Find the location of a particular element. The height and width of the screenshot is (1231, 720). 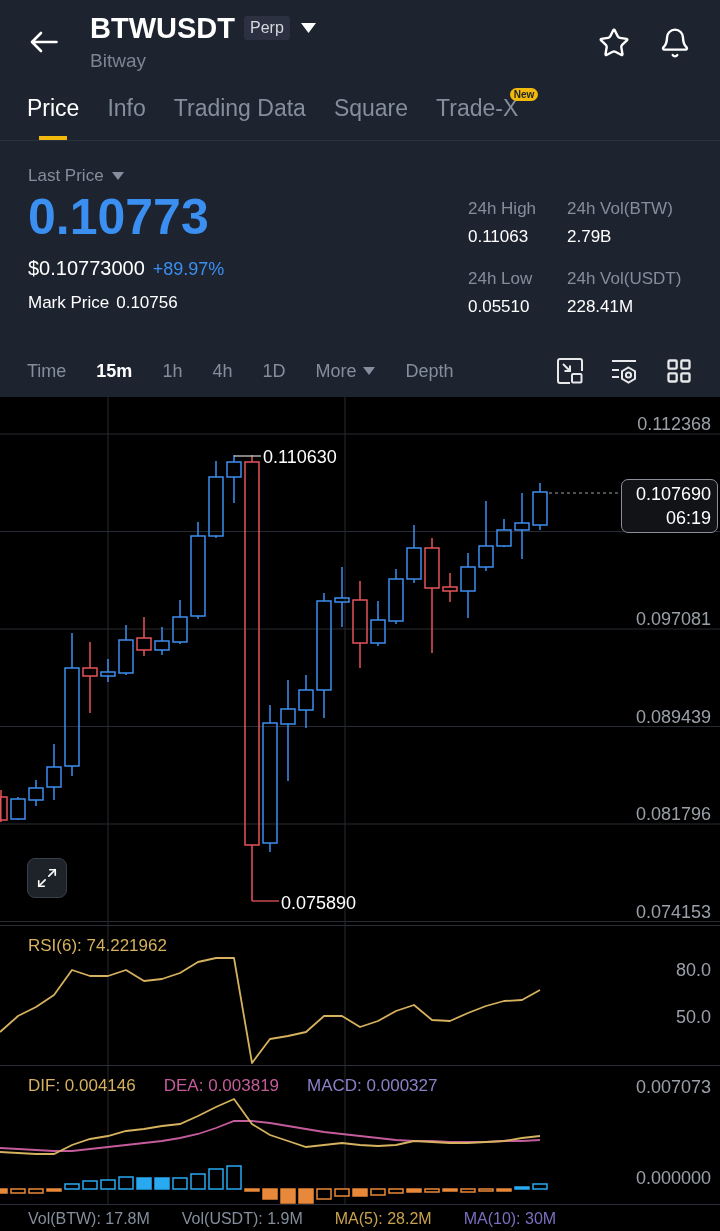

current-price-label: 0.107690 is located at coordinates (673, 494).